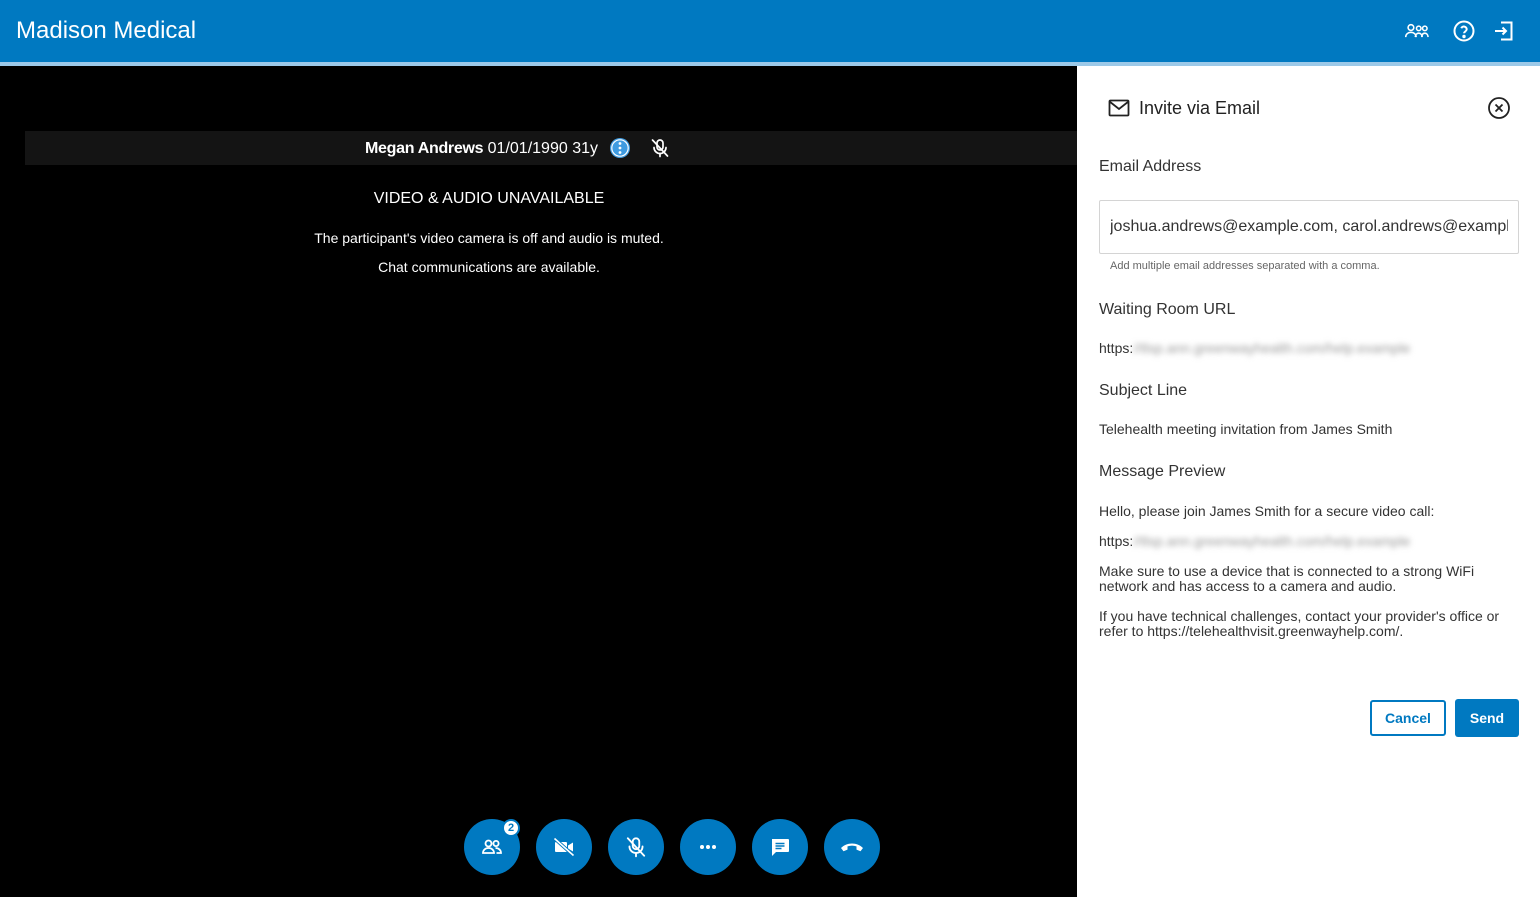 The width and height of the screenshot is (1540, 897). What do you see at coordinates (620, 148) in the screenshot?
I see `info-icon` at bounding box center [620, 148].